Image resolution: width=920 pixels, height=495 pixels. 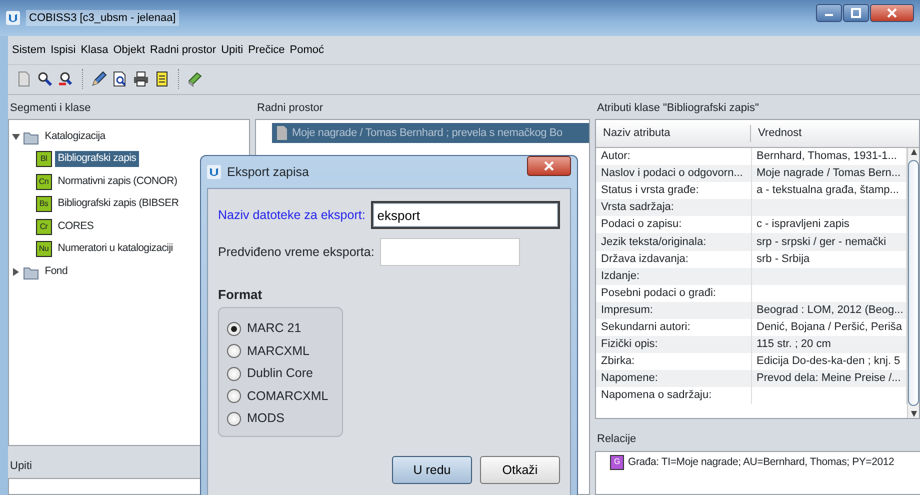 What do you see at coordinates (678, 108) in the screenshot?
I see `panel-title: Atributi klase "Bibliografski zapis"` at bounding box center [678, 108].